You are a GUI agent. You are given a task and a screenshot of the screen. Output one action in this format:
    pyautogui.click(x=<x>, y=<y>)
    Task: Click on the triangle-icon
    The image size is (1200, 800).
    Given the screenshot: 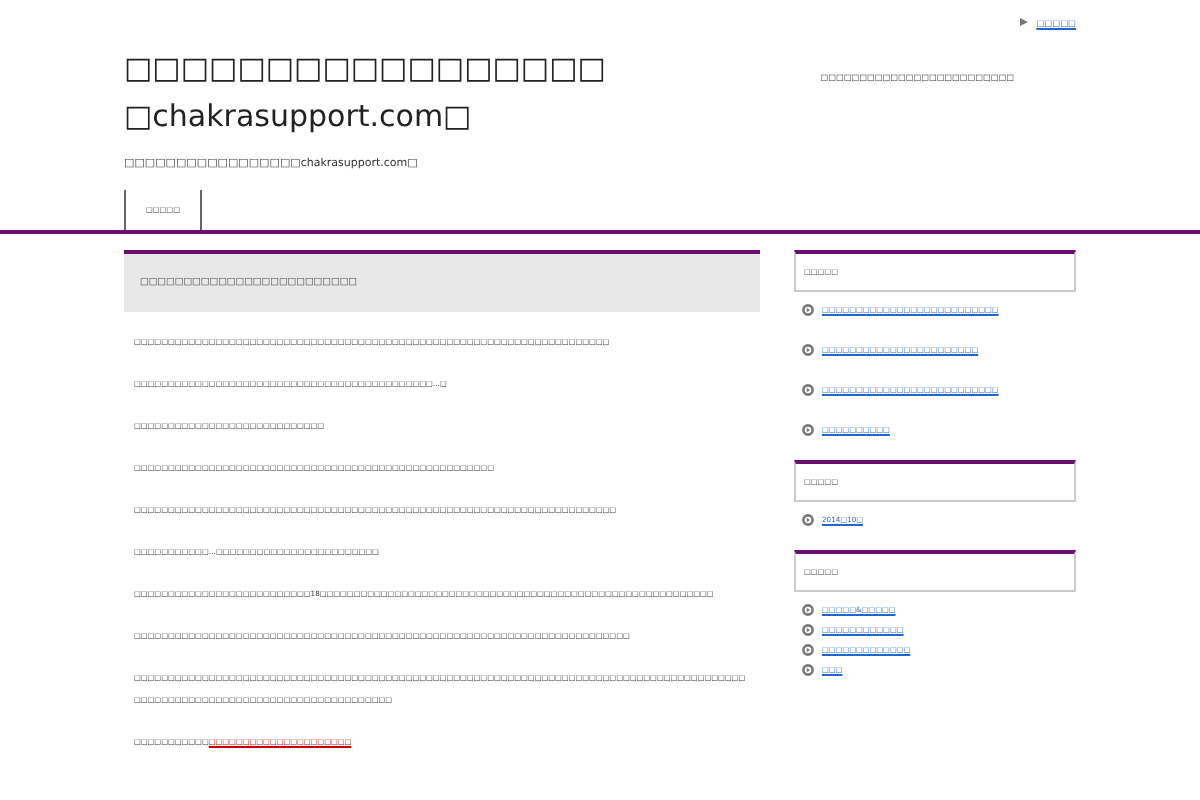 What is the action you would take?
    pyautogui.click(x=1024, y=22)
    